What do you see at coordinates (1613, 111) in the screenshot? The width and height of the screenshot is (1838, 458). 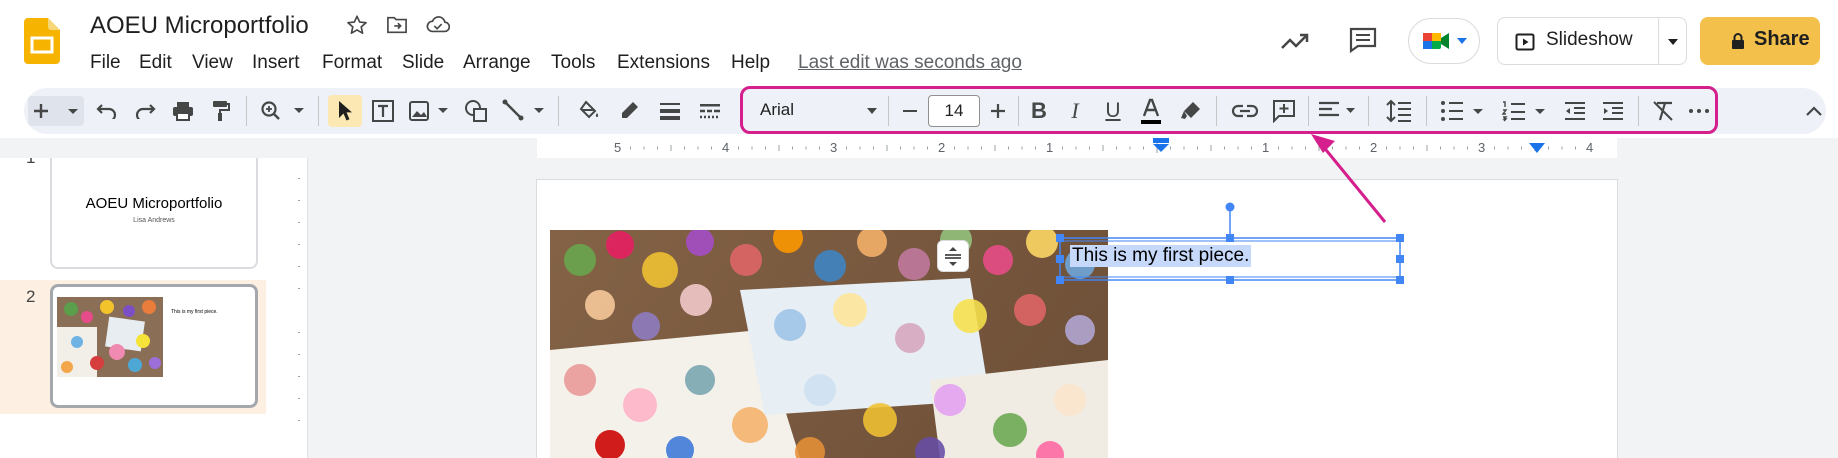 I see `increase-indent-icon` at bounding box center [1613, 111].